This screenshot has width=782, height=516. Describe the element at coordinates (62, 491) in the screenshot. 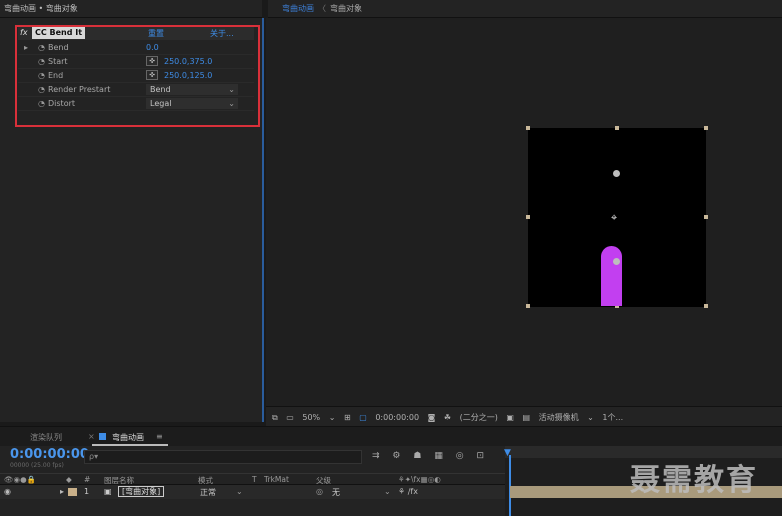

I see `expand-arrow-icon: ▸` at that location.